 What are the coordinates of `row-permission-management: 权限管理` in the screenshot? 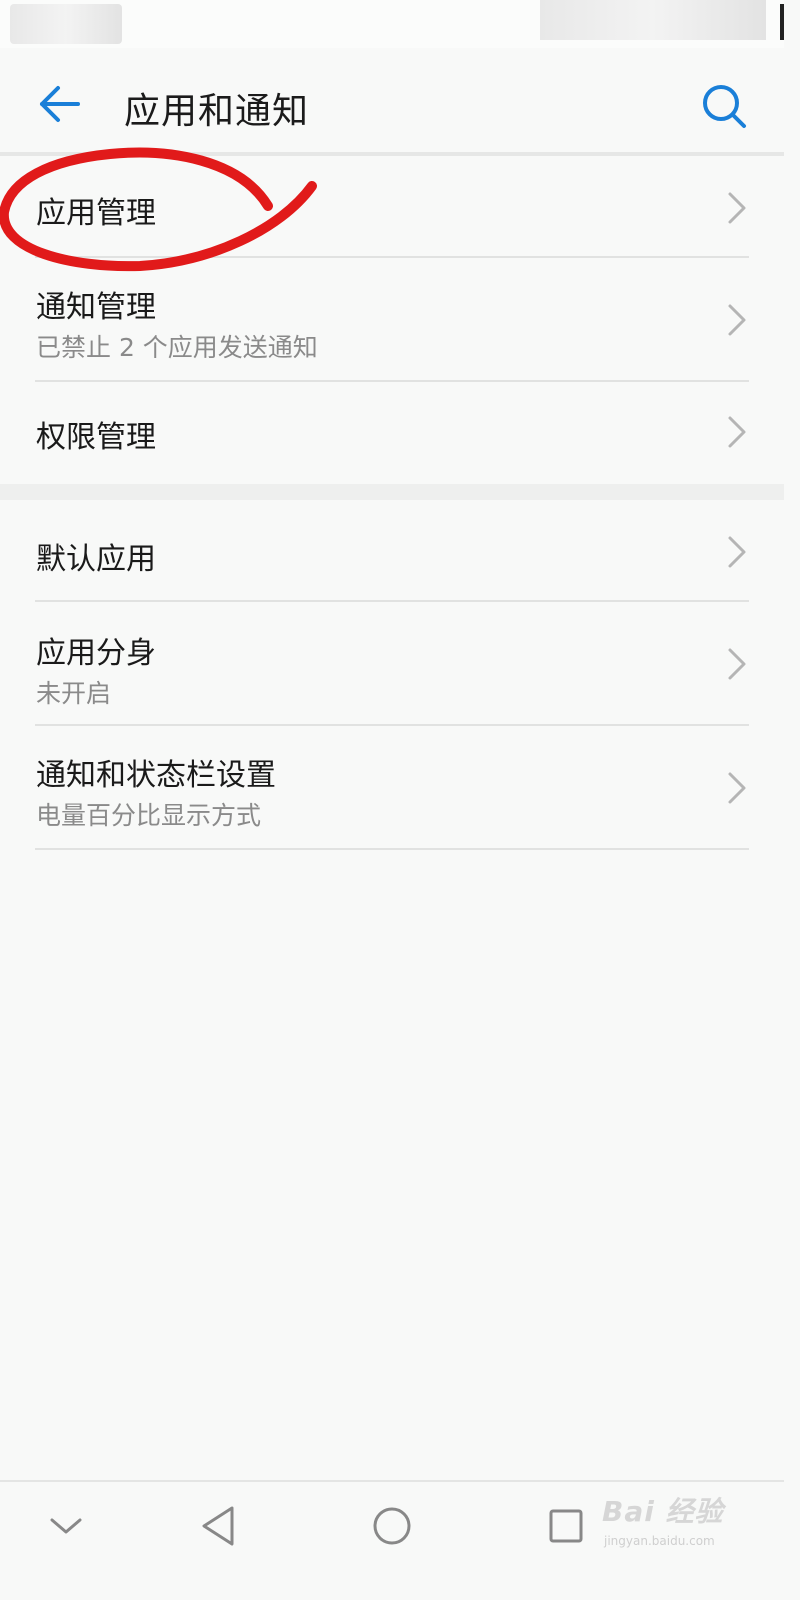 It's located at (392, 433).